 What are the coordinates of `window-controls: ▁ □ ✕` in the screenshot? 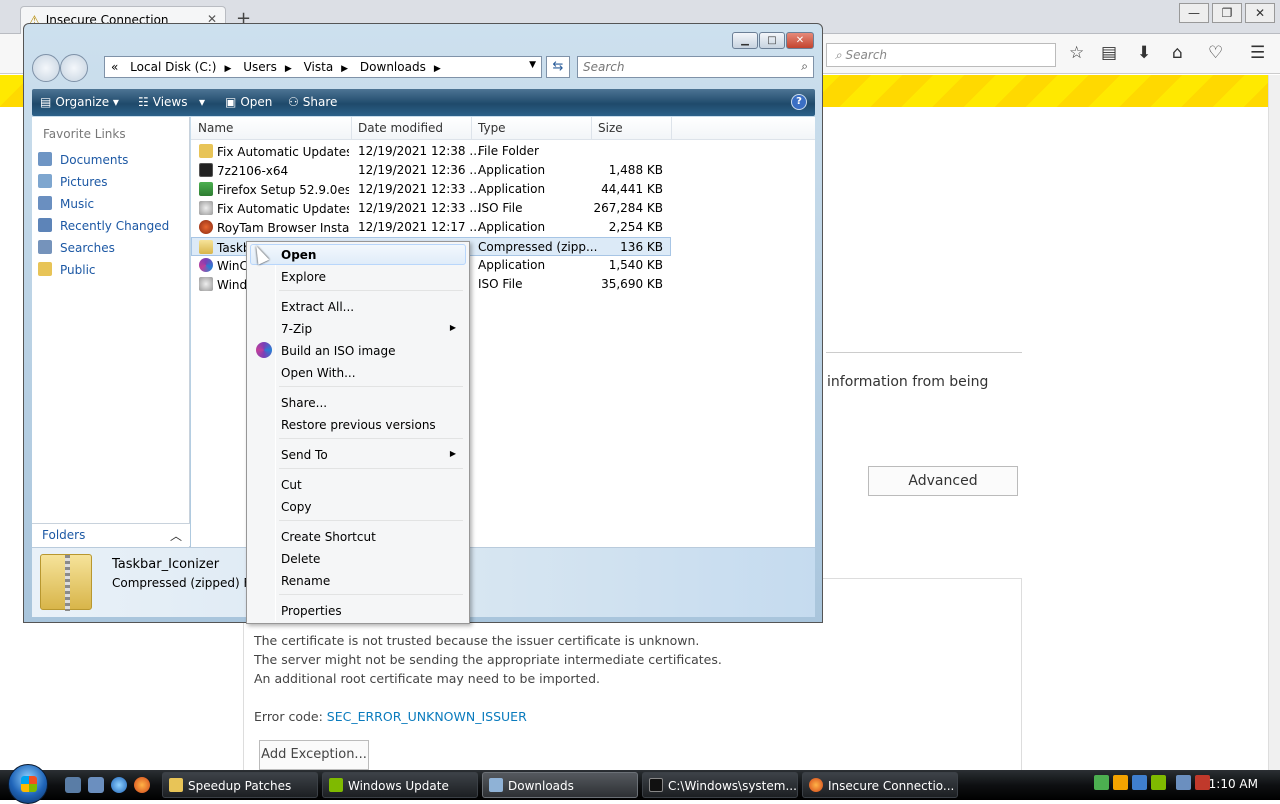 It's located at (772, 40).